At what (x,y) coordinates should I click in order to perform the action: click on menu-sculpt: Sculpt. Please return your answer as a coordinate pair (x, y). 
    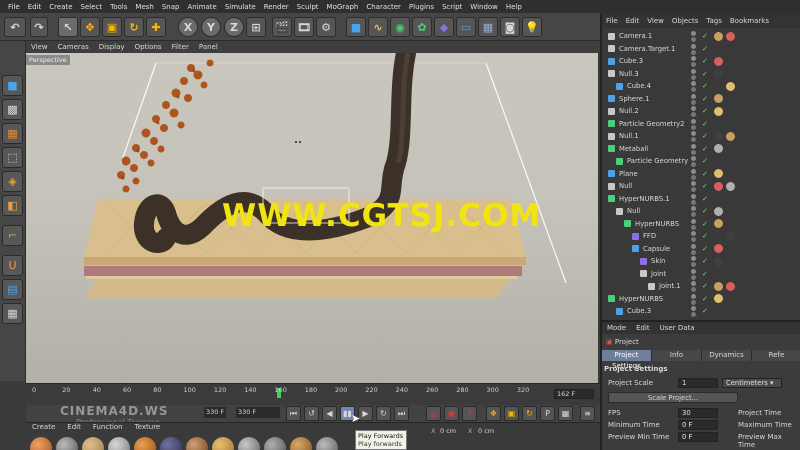
    Looking at the image, I should click on (308, 7).